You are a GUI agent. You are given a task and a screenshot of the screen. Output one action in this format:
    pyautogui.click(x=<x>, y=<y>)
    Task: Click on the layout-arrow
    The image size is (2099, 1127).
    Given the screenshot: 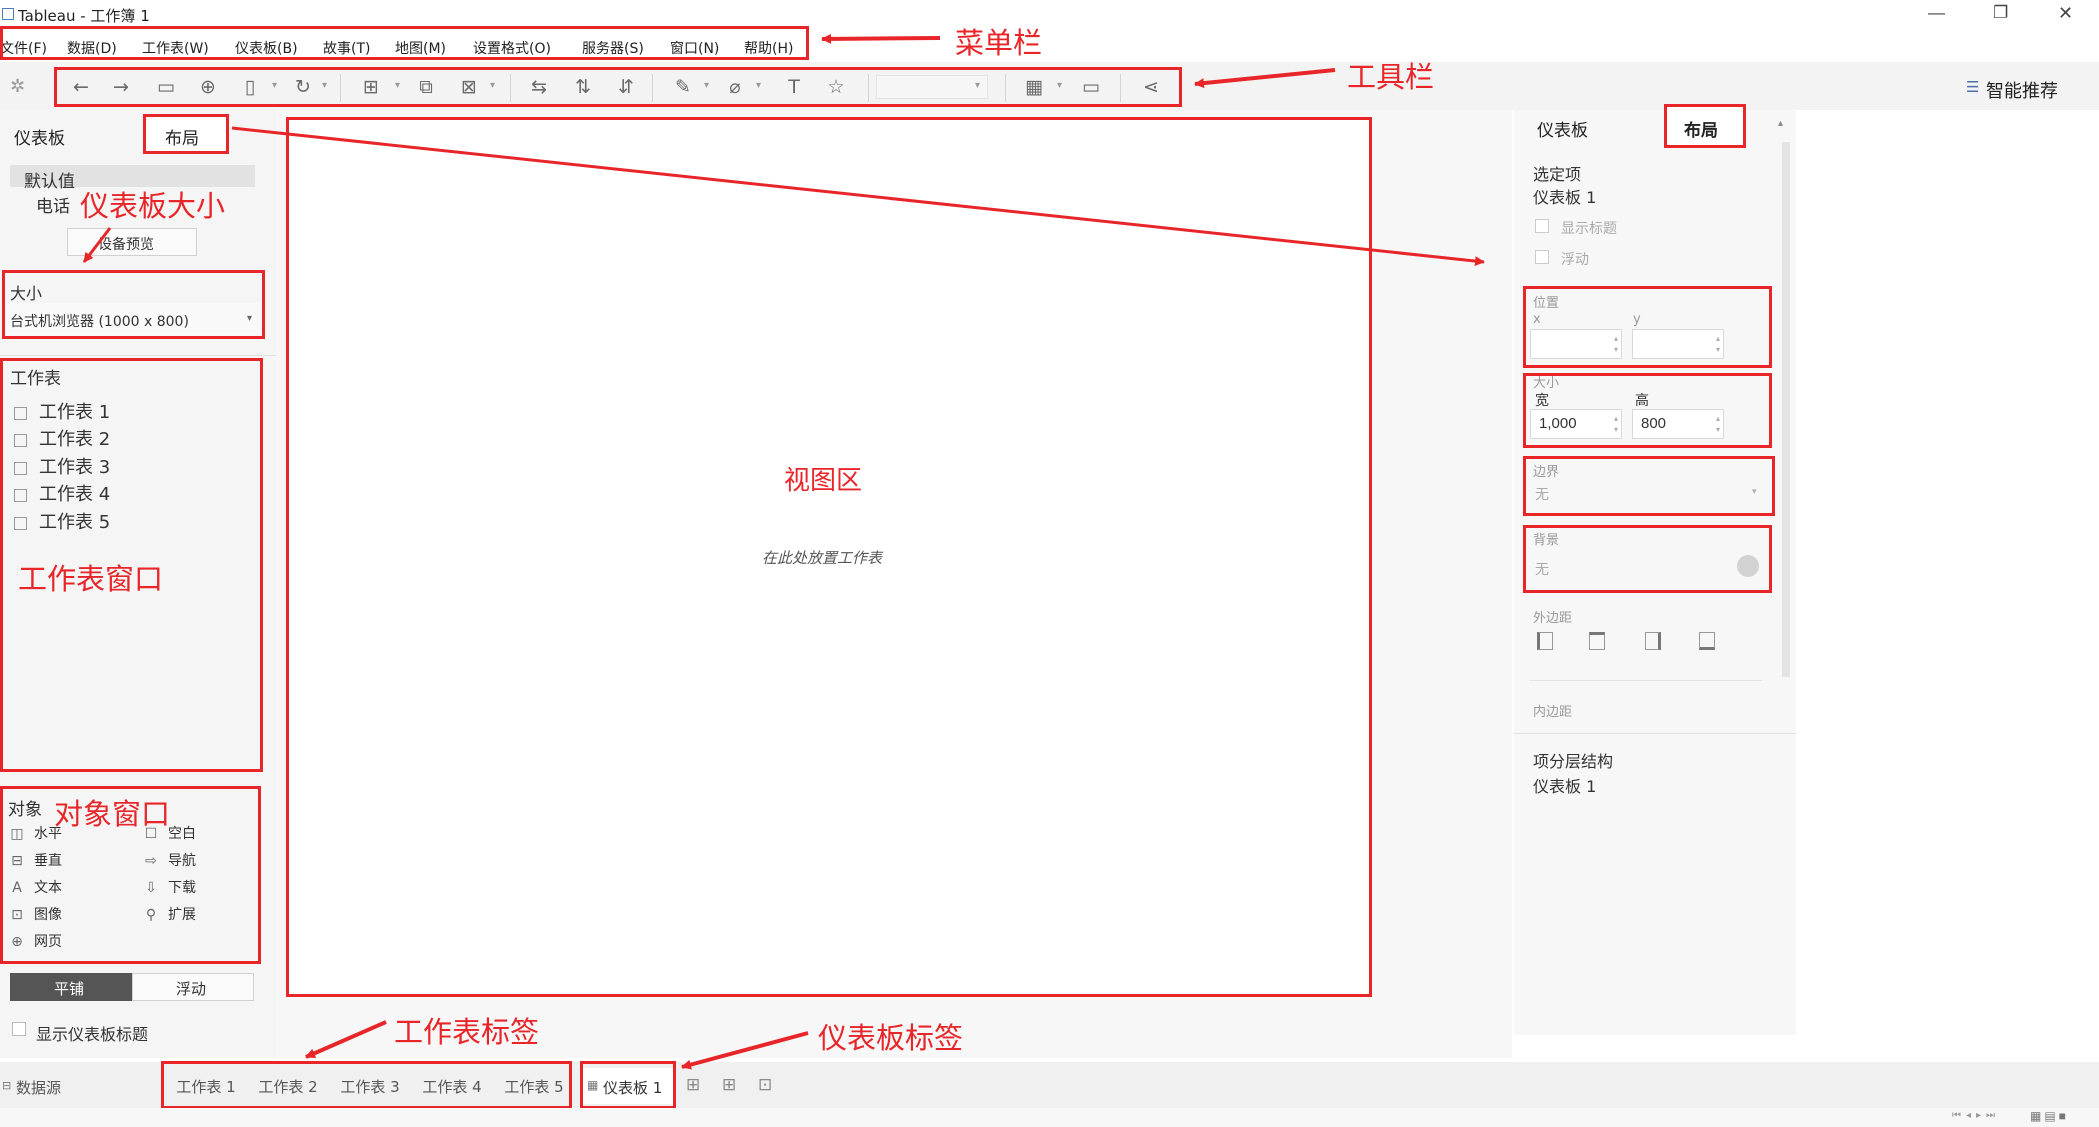 What is the action you would take?
    pyautogui.click(x=858, y=196)
    